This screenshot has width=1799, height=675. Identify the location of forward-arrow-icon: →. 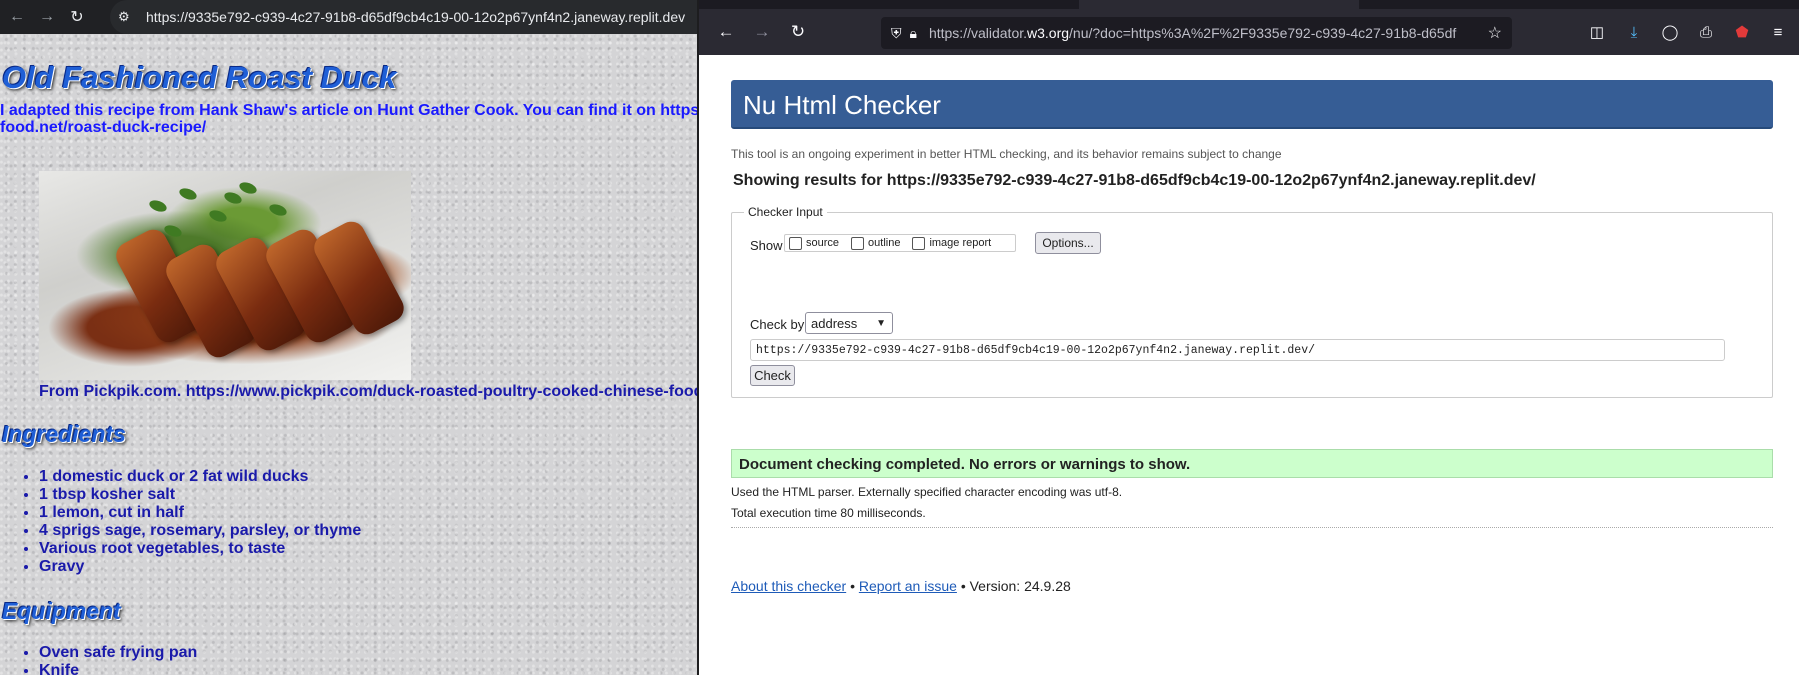
(762, 32).